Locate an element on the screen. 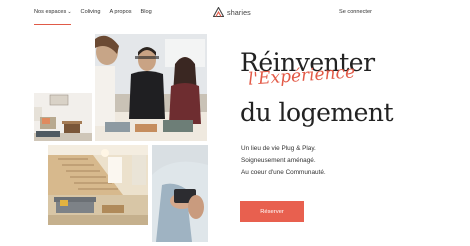 The image size is (470, 246). hero-subtitle-line1: Un lieu de vie Plug & Play. is located at coordinates (278, 148).